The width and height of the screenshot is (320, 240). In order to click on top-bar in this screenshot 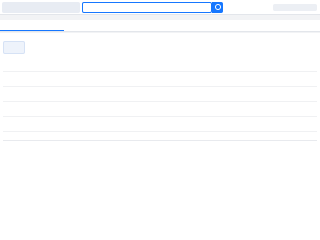, I will do `click(160, 7)`.